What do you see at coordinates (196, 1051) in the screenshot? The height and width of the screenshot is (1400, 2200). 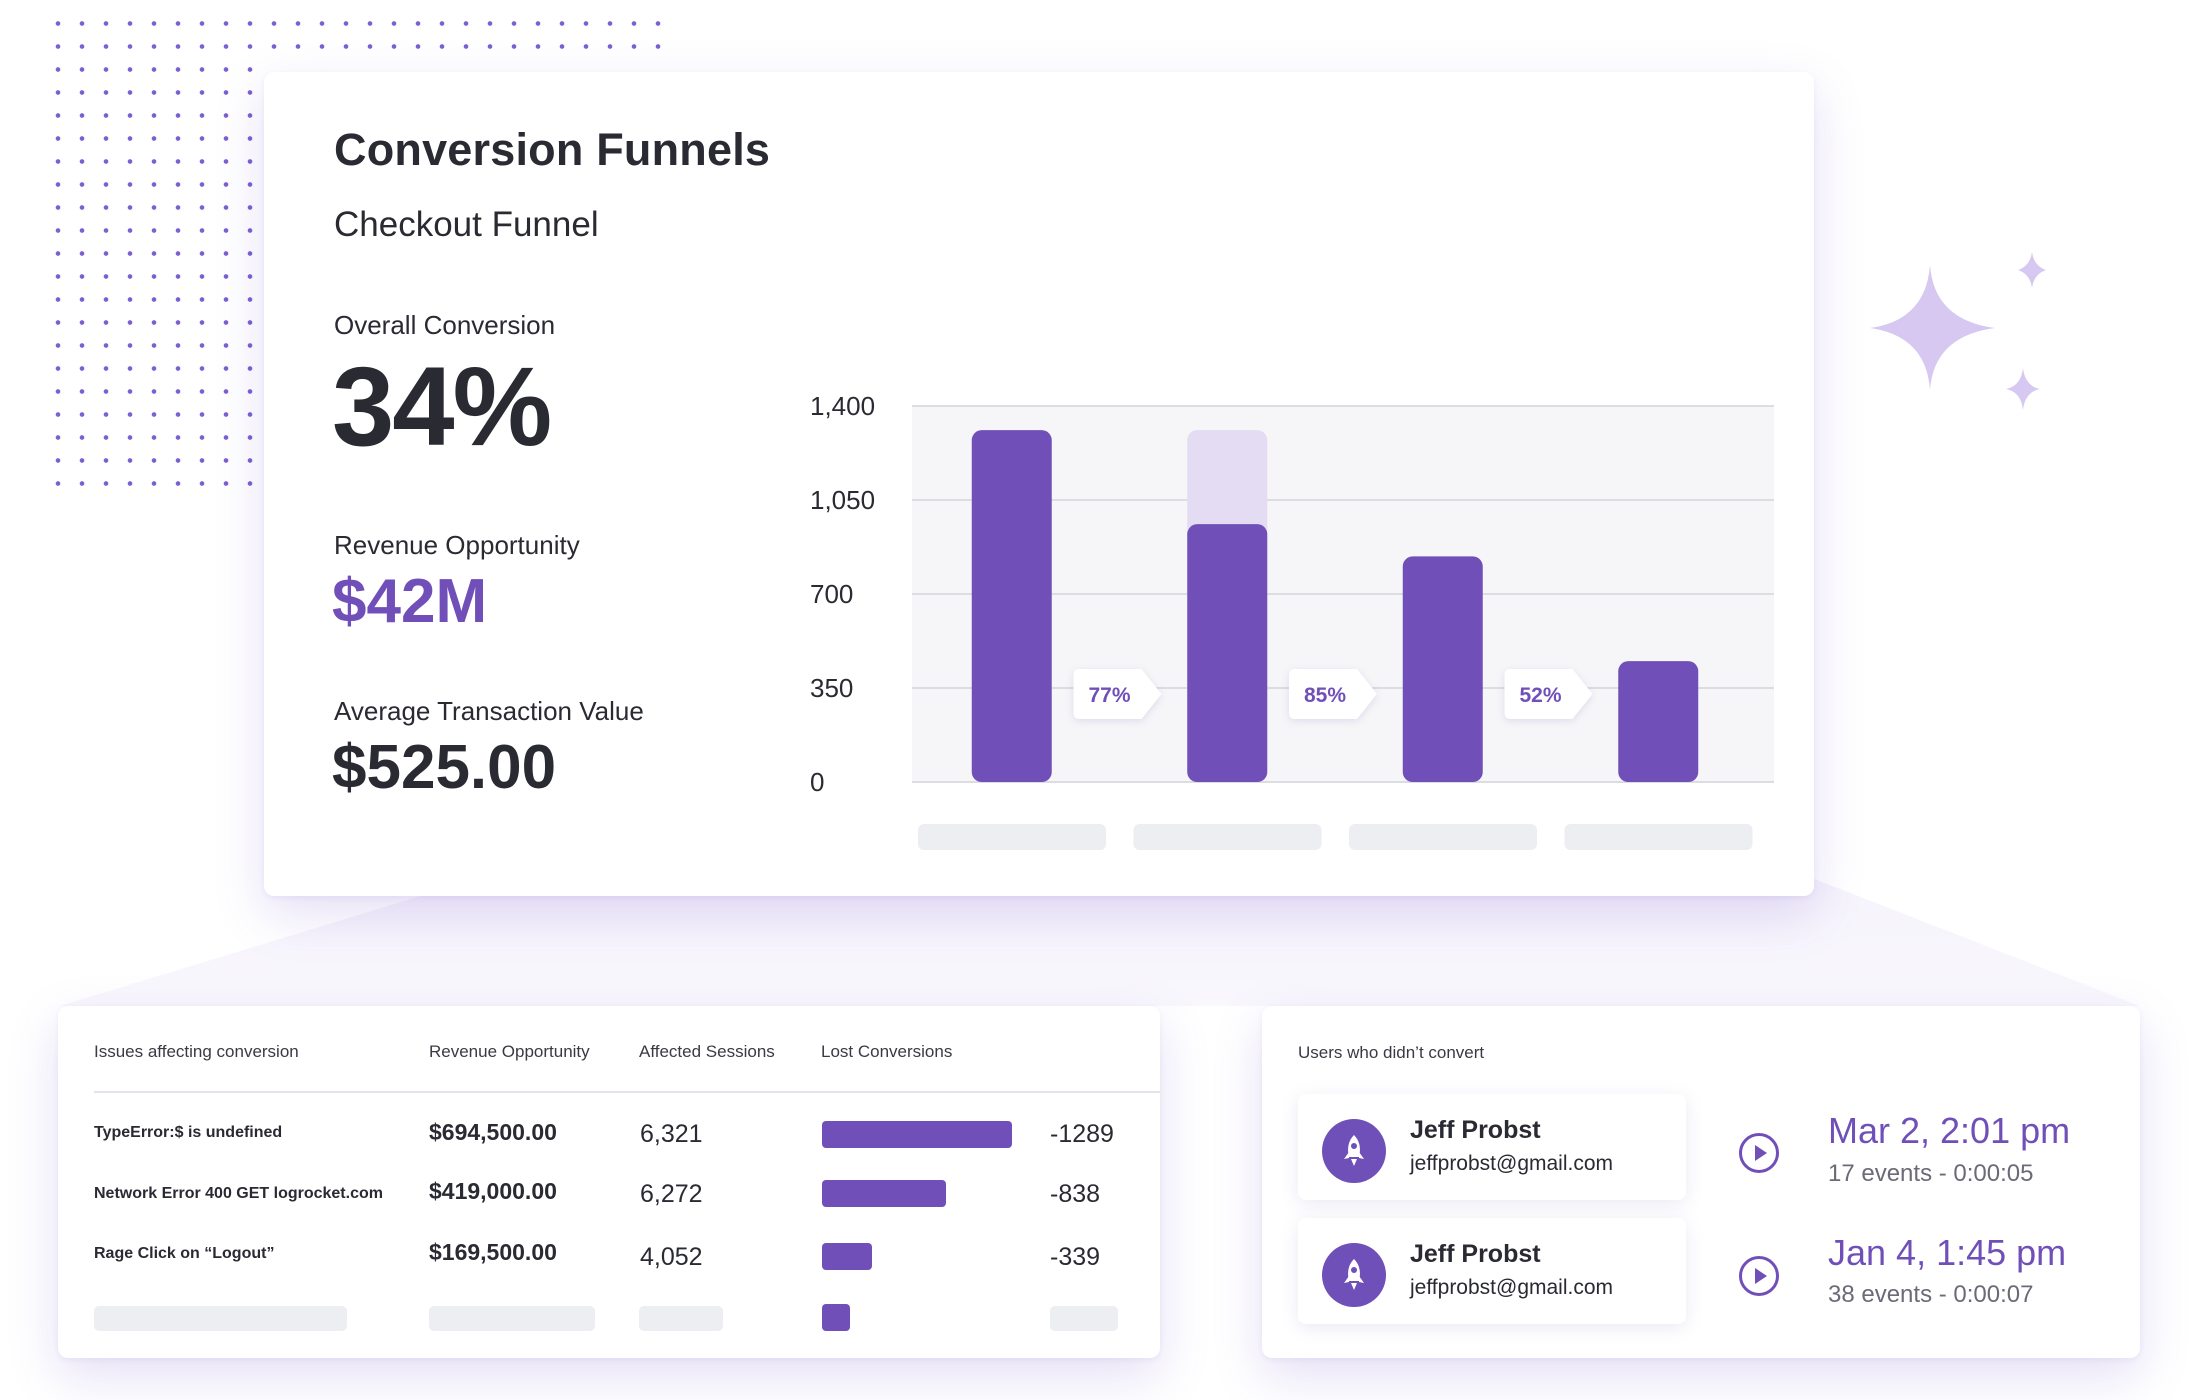 I see `column-header-issue: Issues affecting conversion` at bounding box center [196, 1051].